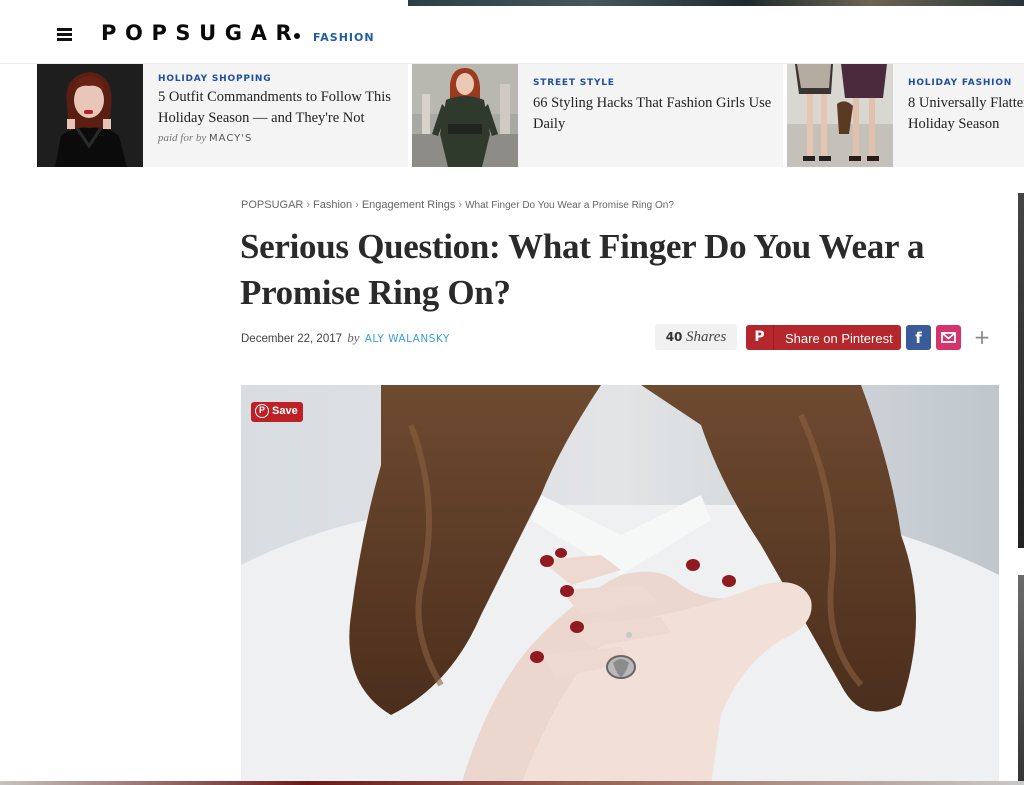 The image size is (1024, 785). What do you see at coordinates (658, 83) in the screenshot?
I see `promo-category: STREET STYLE` at bounding box center [658, 83].